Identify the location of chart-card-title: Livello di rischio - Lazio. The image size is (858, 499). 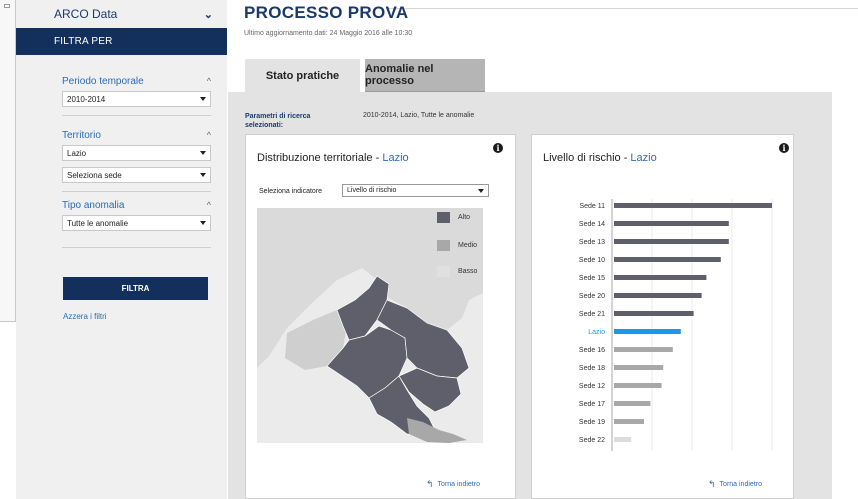
(600, 158).